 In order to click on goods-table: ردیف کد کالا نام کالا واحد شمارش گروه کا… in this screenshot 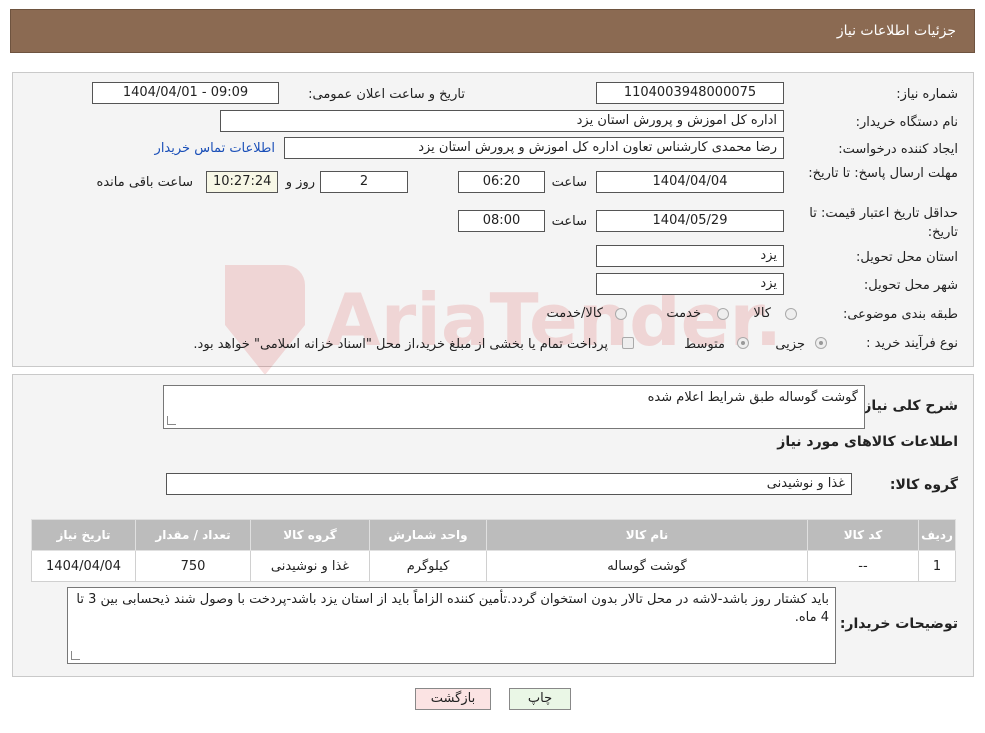, I will do `click(493, 550)`.